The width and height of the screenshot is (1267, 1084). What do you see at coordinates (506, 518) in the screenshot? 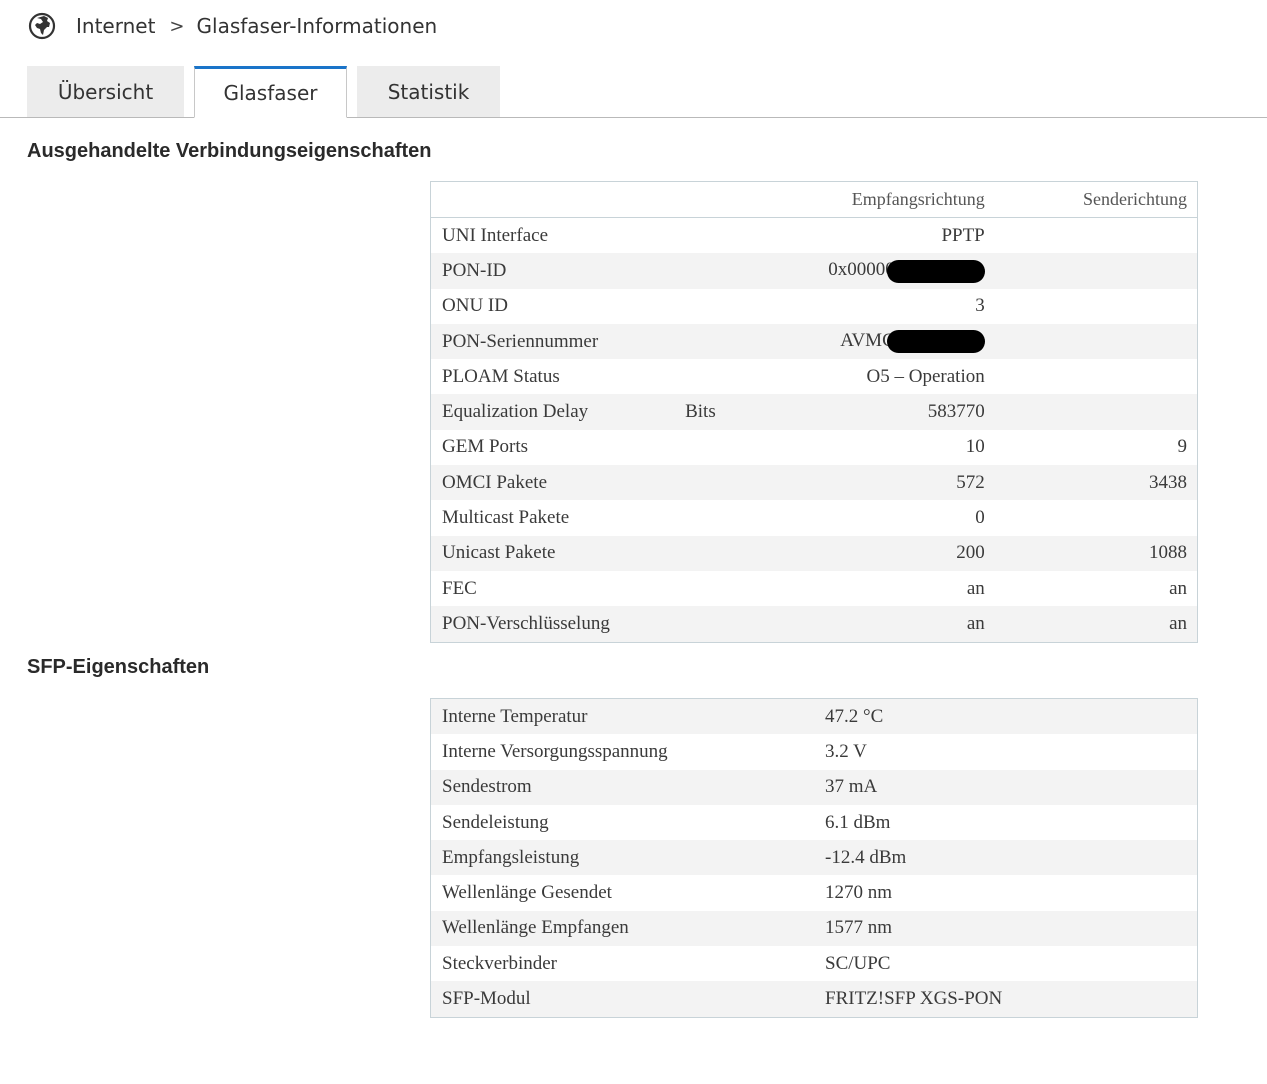
I see `row-label: Multicast Pakete` at bounding box center [506, 518].